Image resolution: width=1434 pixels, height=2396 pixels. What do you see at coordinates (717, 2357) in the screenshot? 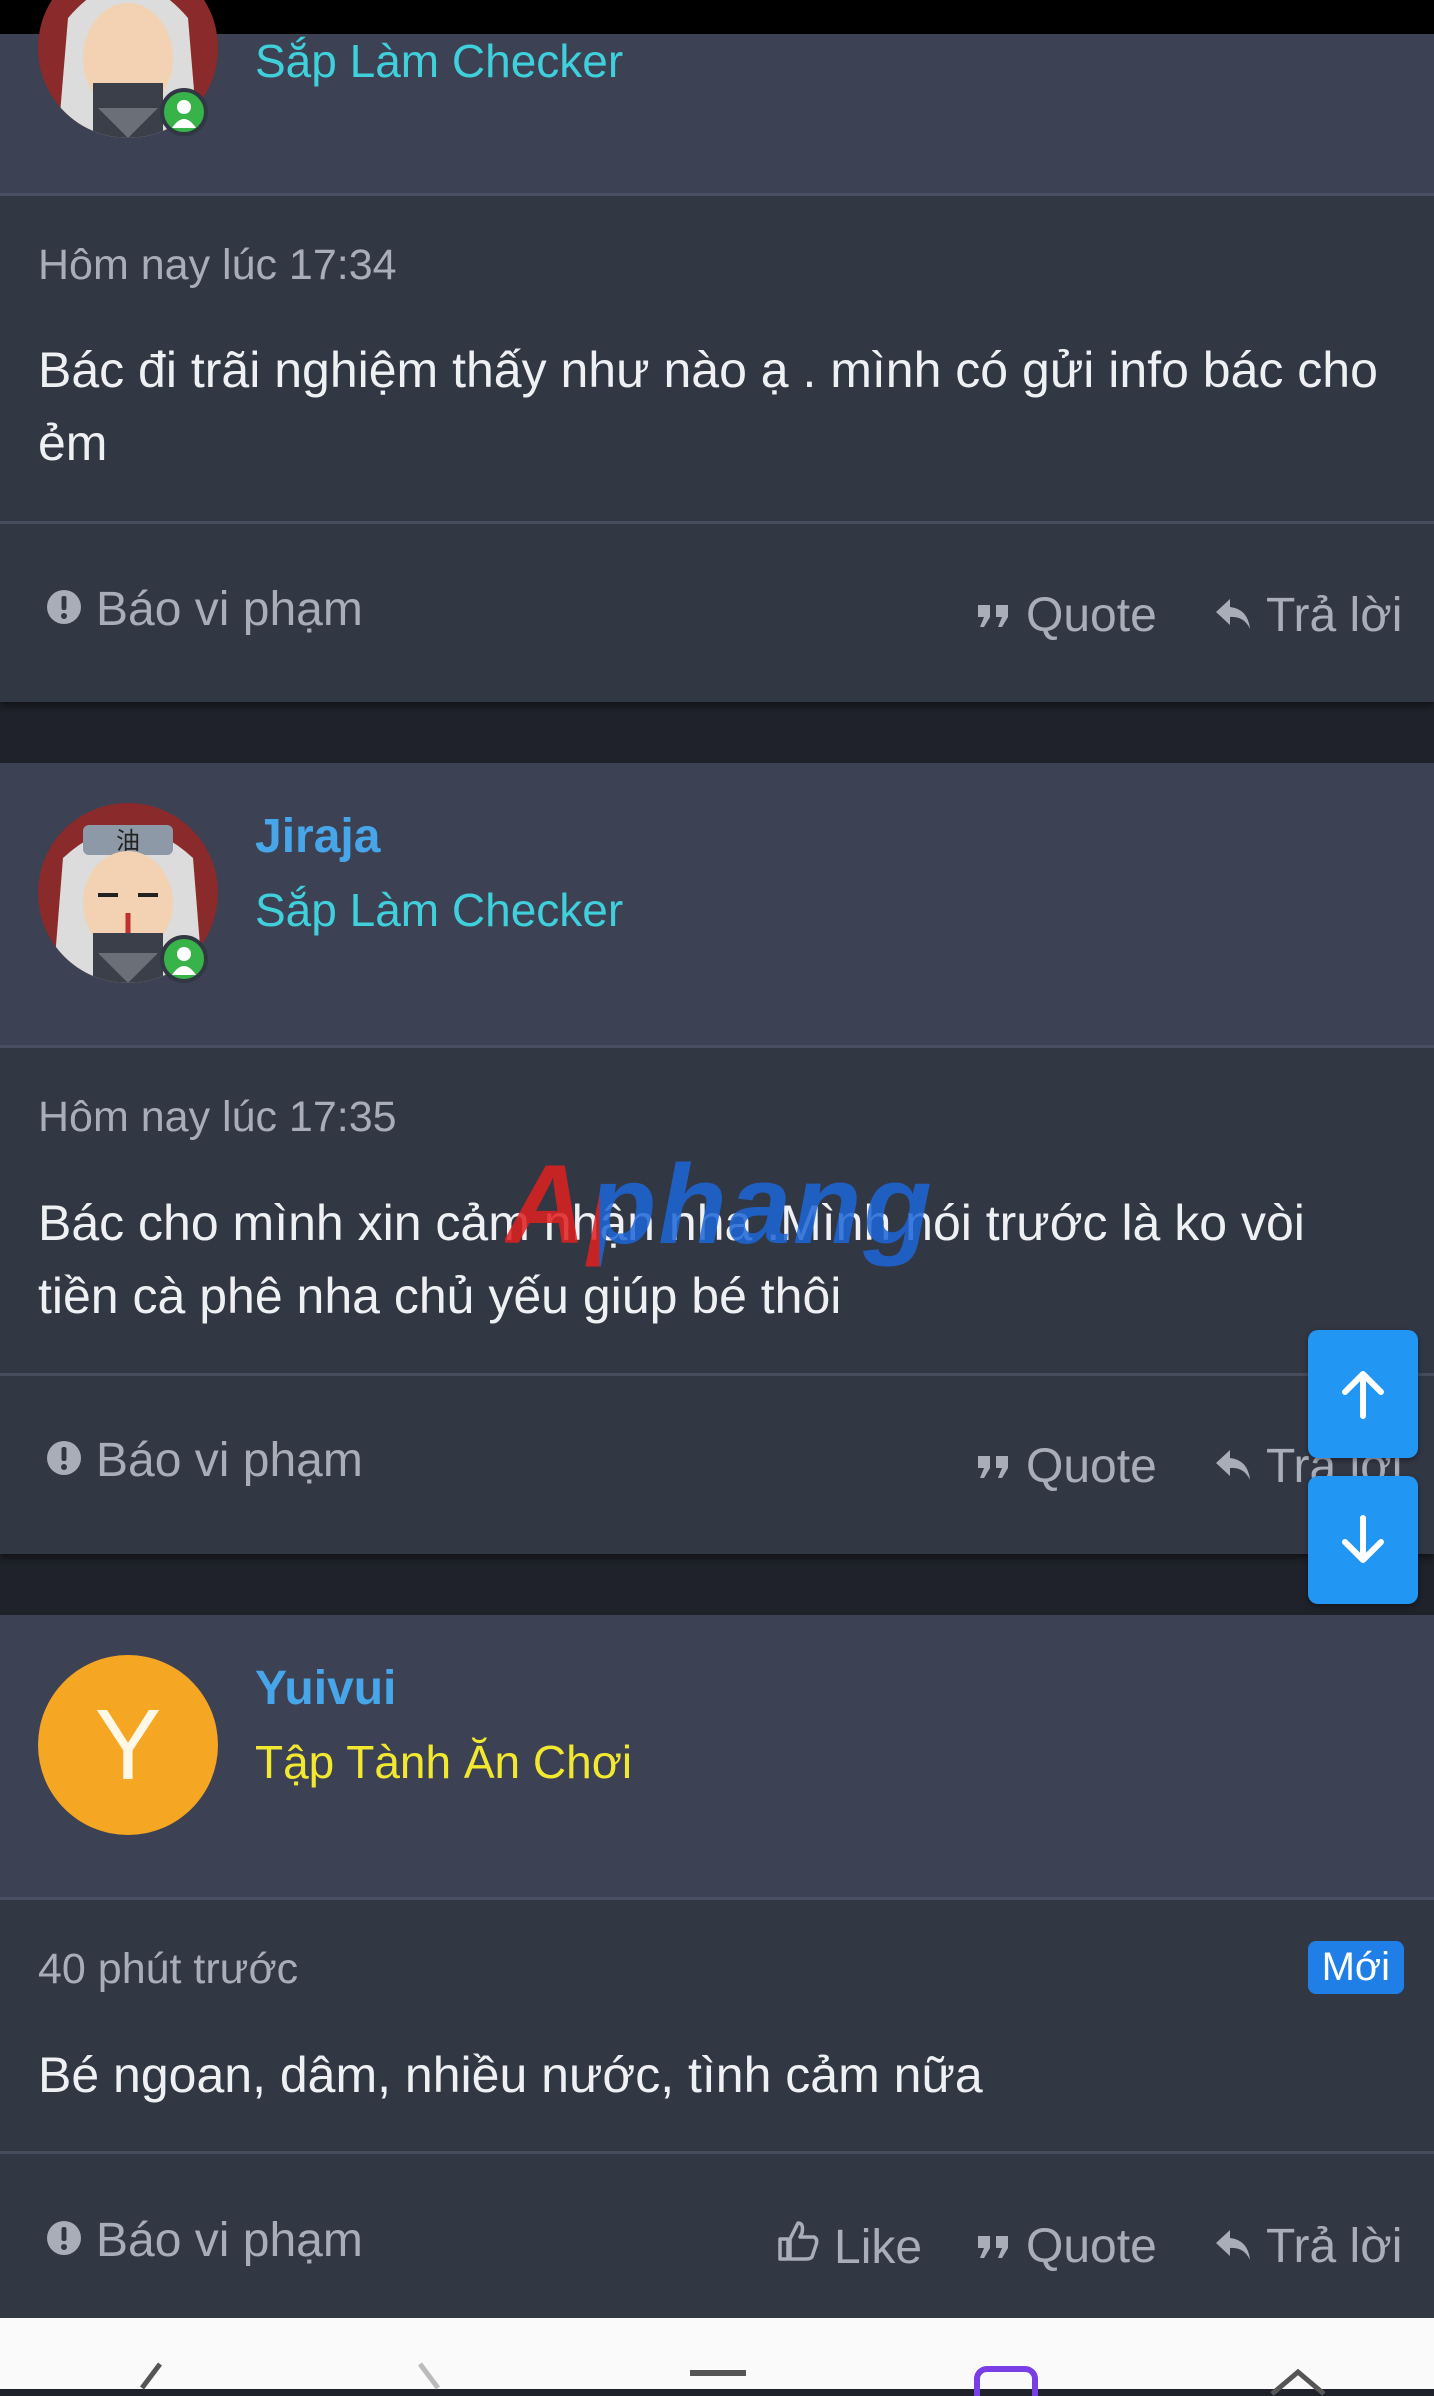
I see `browser-navbar` at bounding box center [717, 2357].